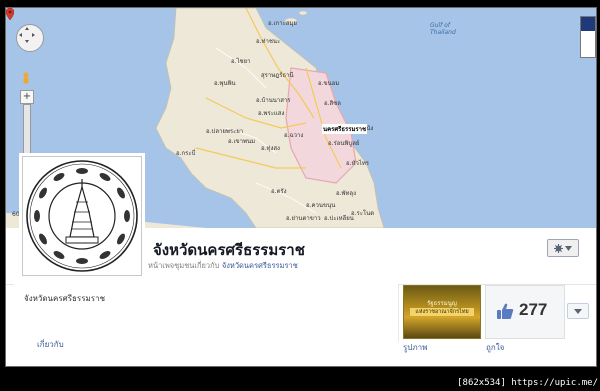 Image resolution: width=600 pixels, height=391 pixels. I want to click on gear-icon, so click(558, 248).